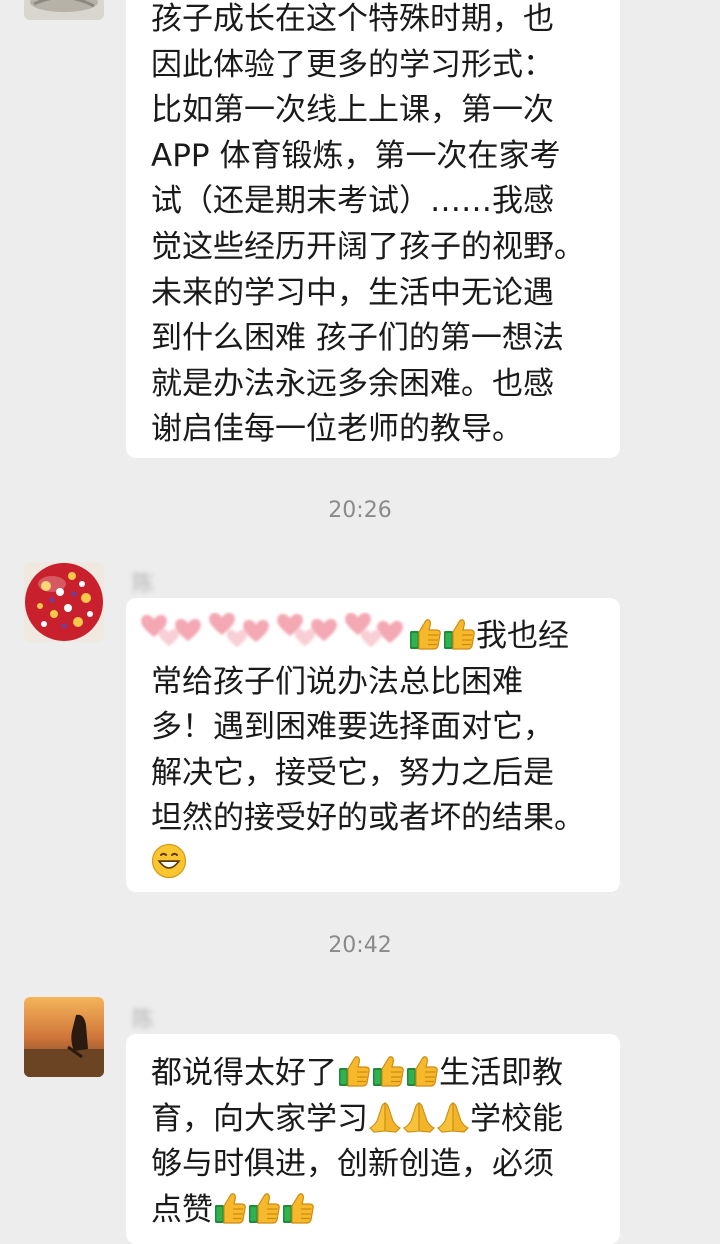 The height and width of the screenshot is (1244, 720). I want to click on message-text: 未来的学习中，生活中无论遇, so click(352, 292).